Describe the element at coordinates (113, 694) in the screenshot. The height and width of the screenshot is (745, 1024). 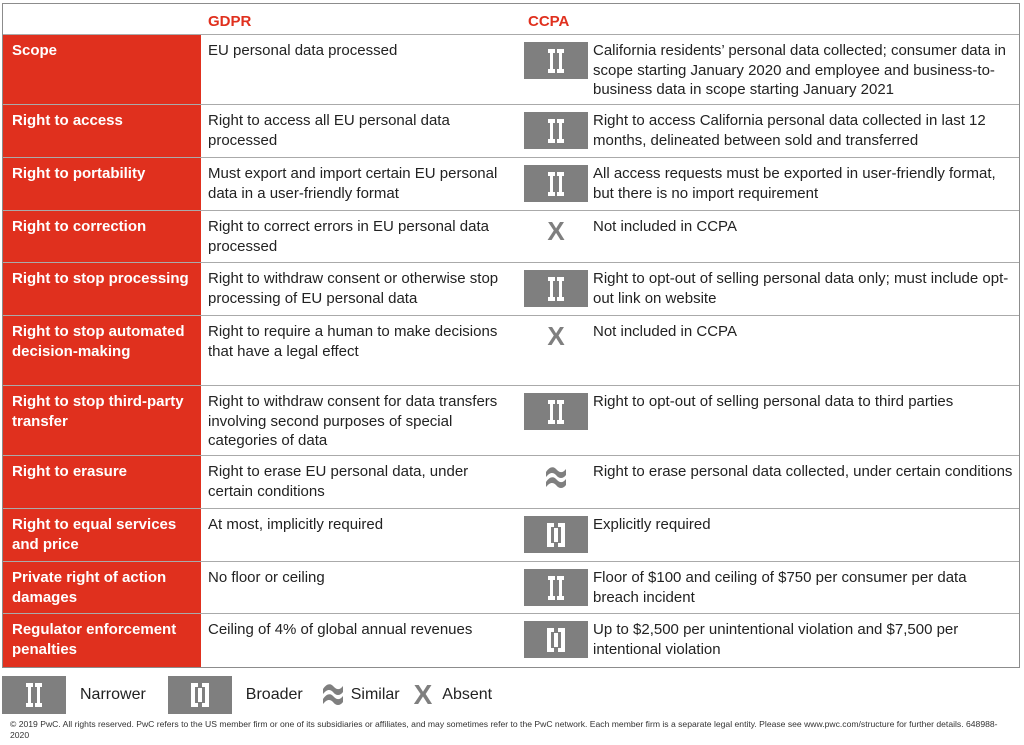
I see `legend-narrower: Narrower` at that location.